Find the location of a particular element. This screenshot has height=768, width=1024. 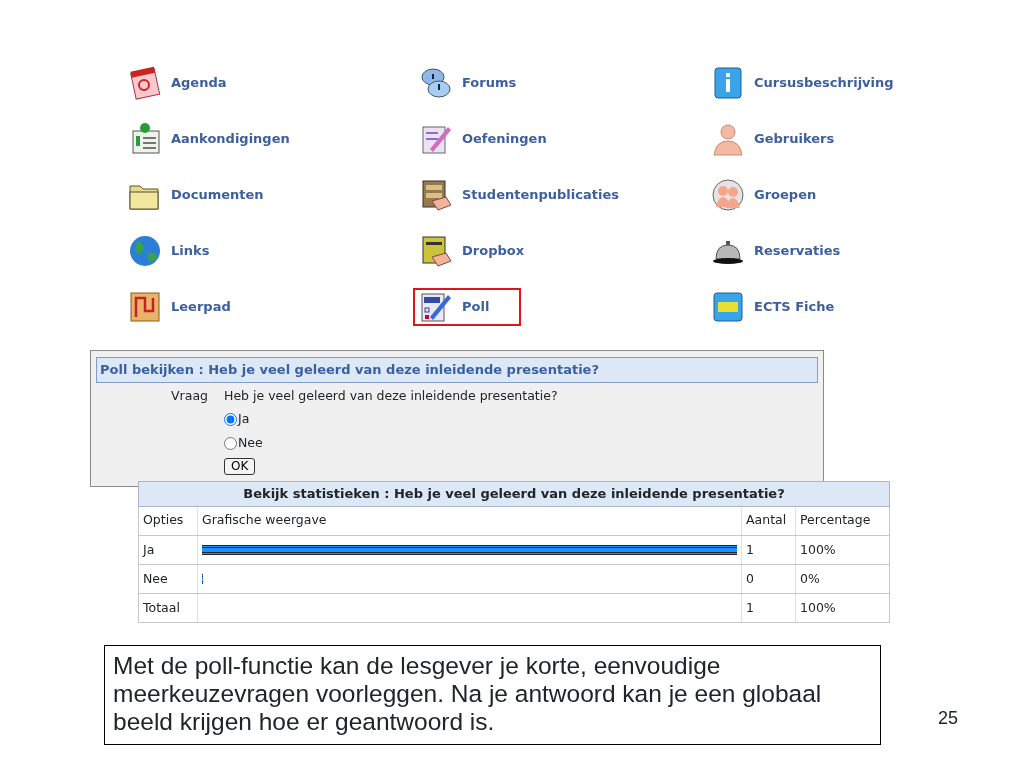

caption-text: Met de poll-functie kan de lesgever je korte, eenvoudige meerkeuzevragen voorleggen. Na je antwoord kan je een globaal beeld krijgen hoe er geantwoord is. is located at coordinates (492, 695).